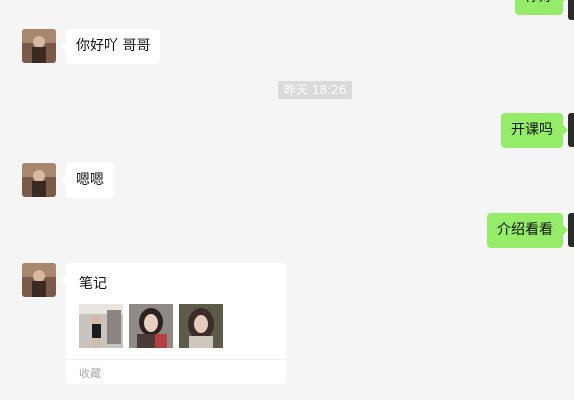  I want to click on message-bubble-self: 你好, so click(541, 7).